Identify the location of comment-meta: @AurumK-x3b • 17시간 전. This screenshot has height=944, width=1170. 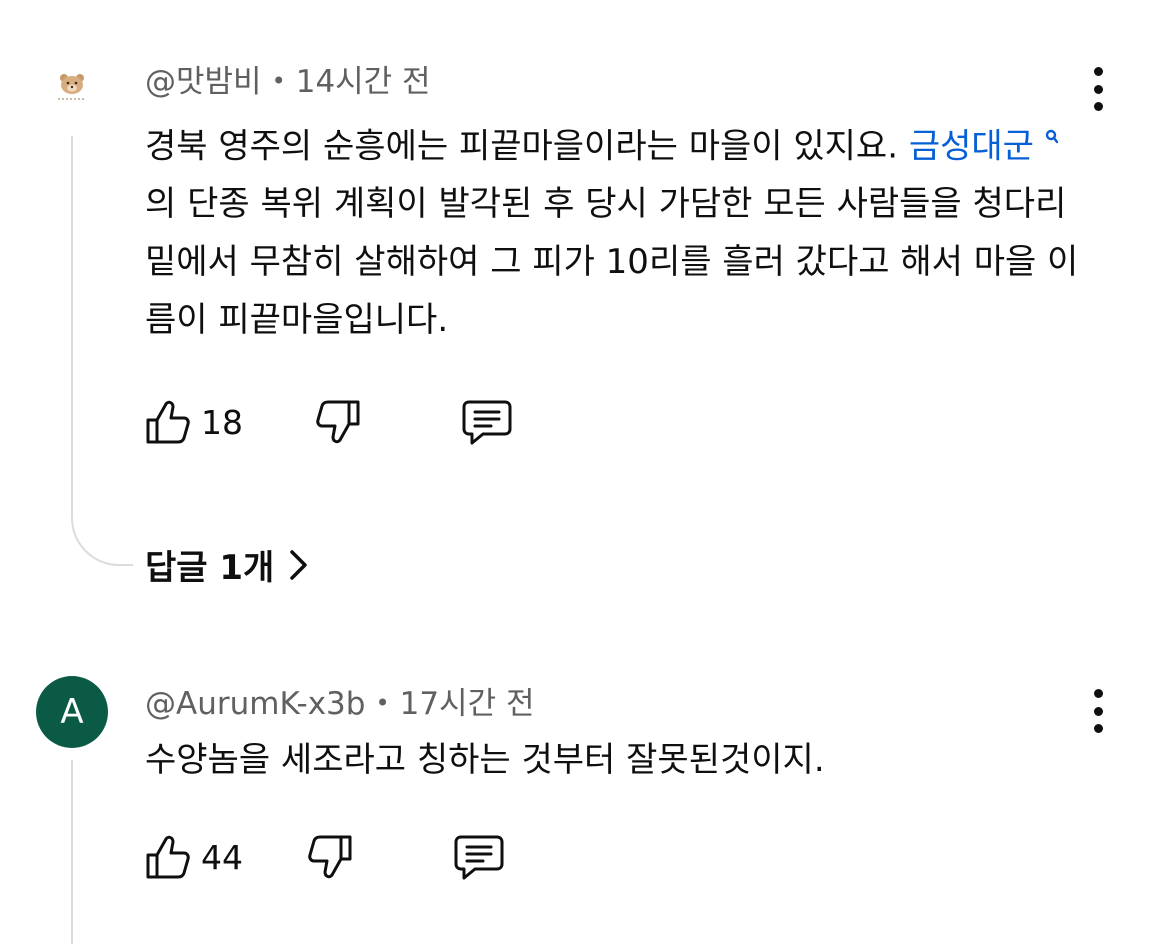
(339, 700).